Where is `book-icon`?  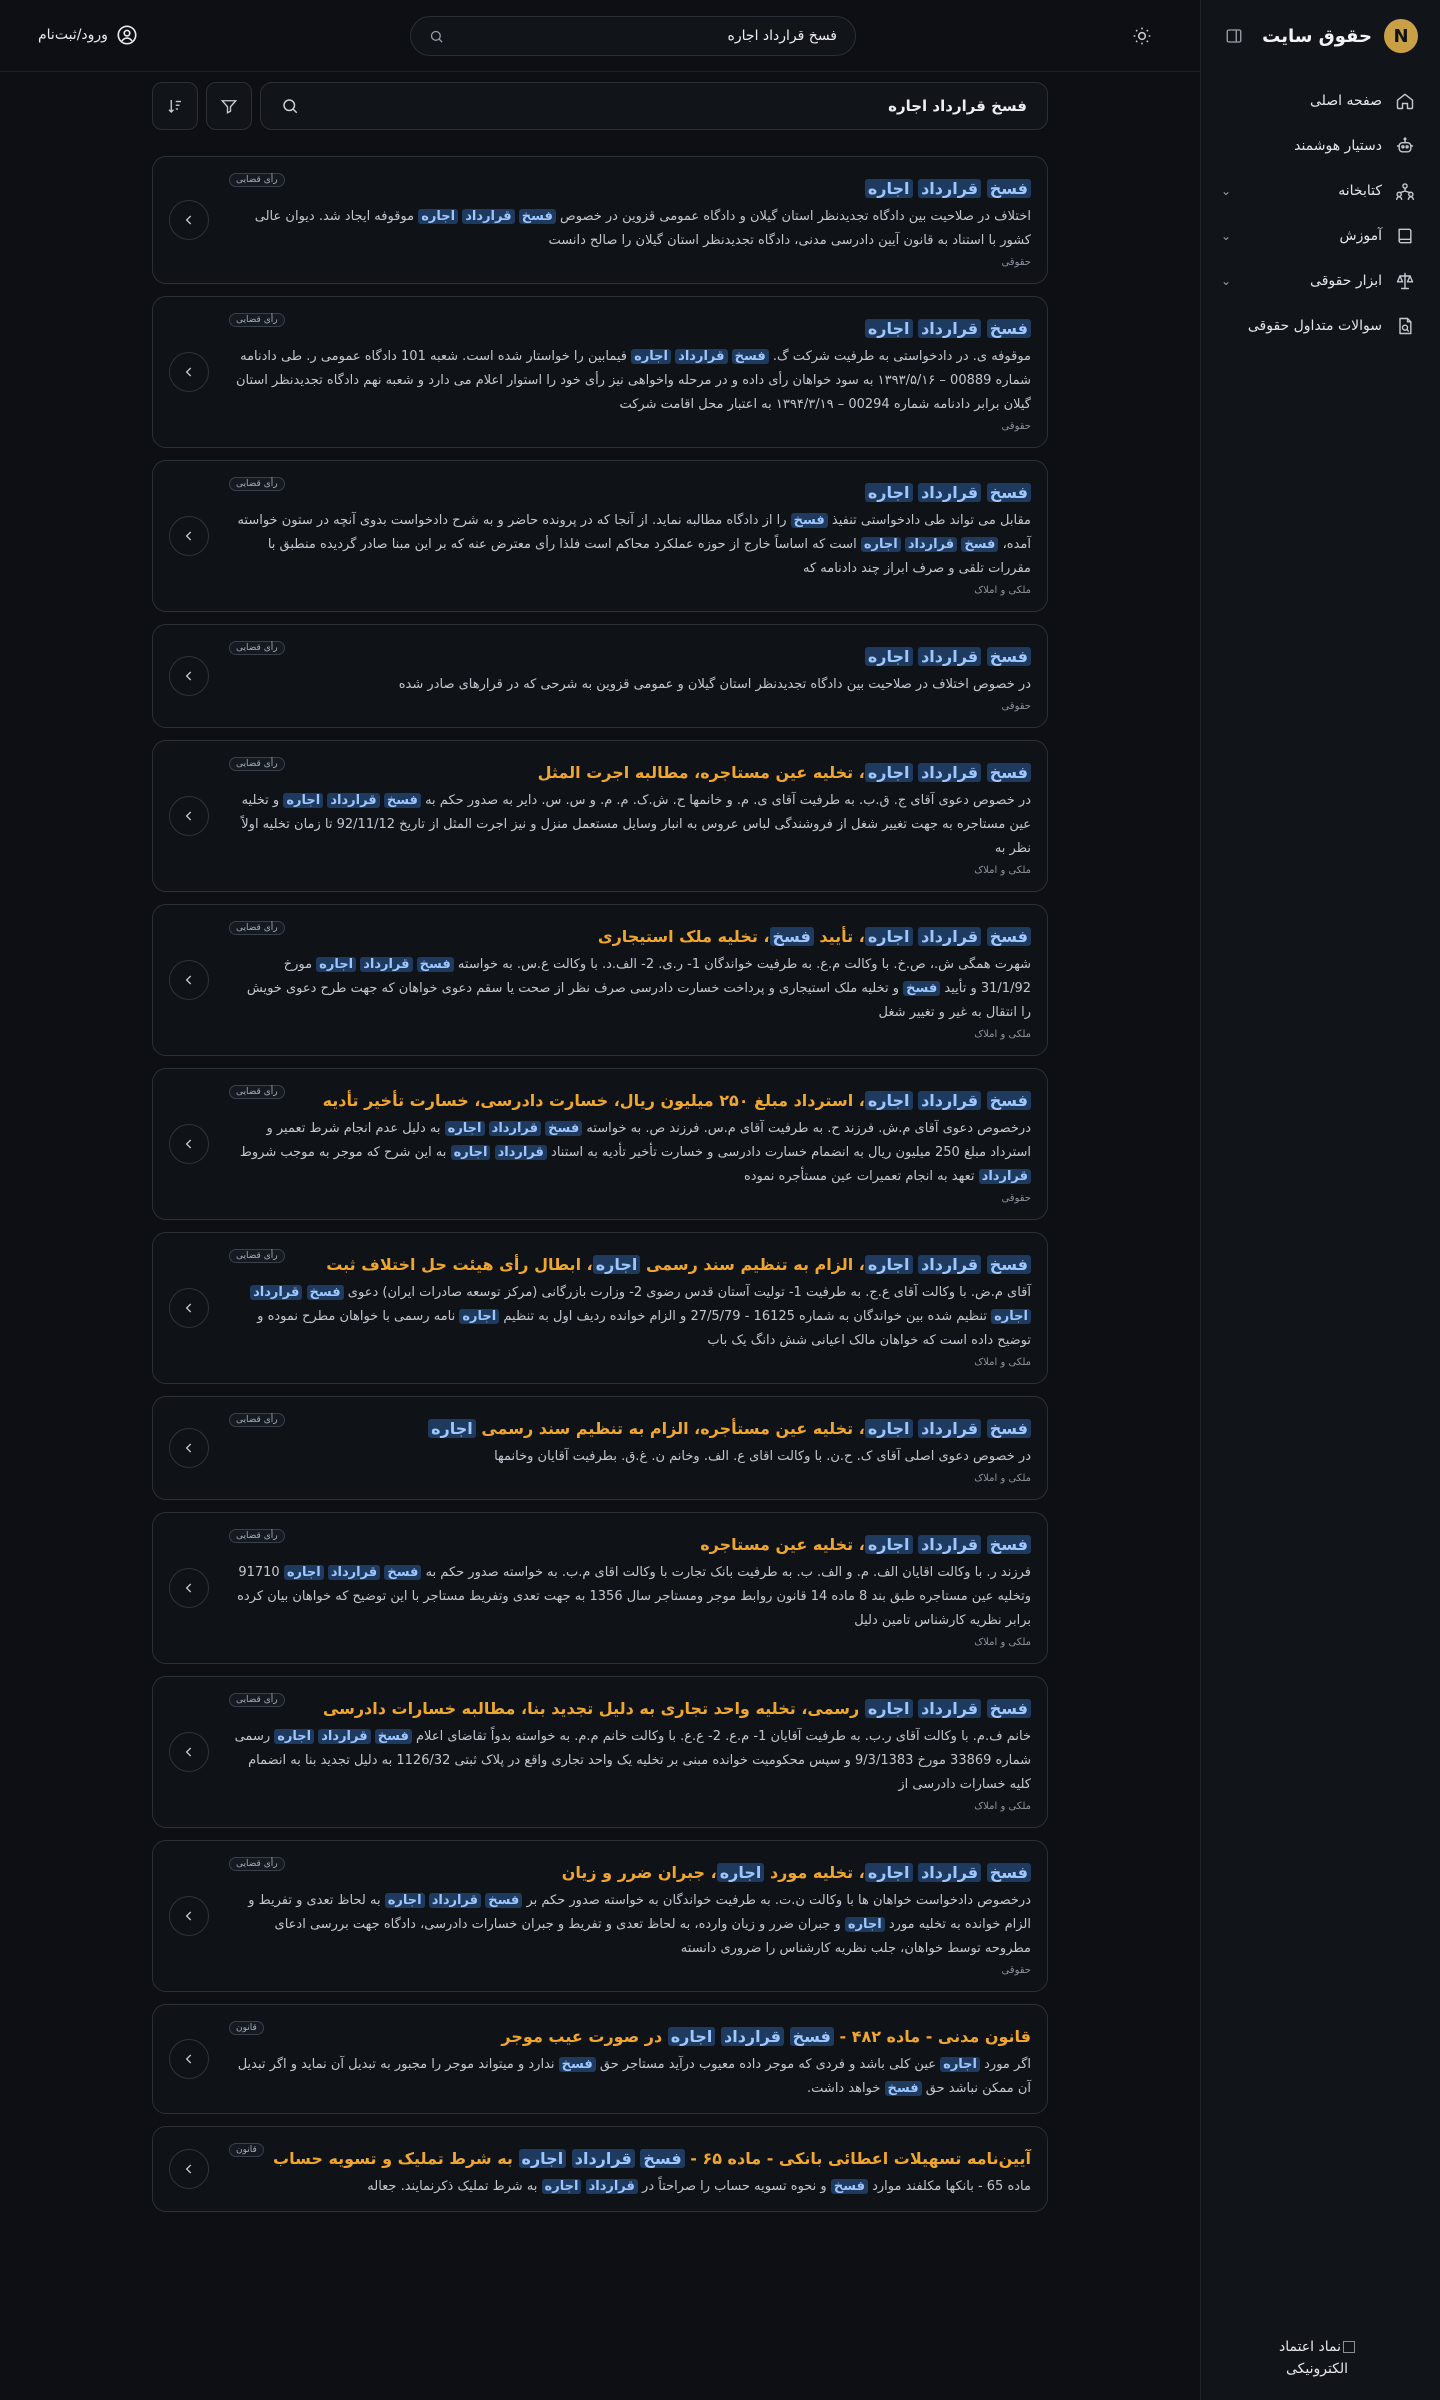 book-icon is located at coordinates (1405, 236).